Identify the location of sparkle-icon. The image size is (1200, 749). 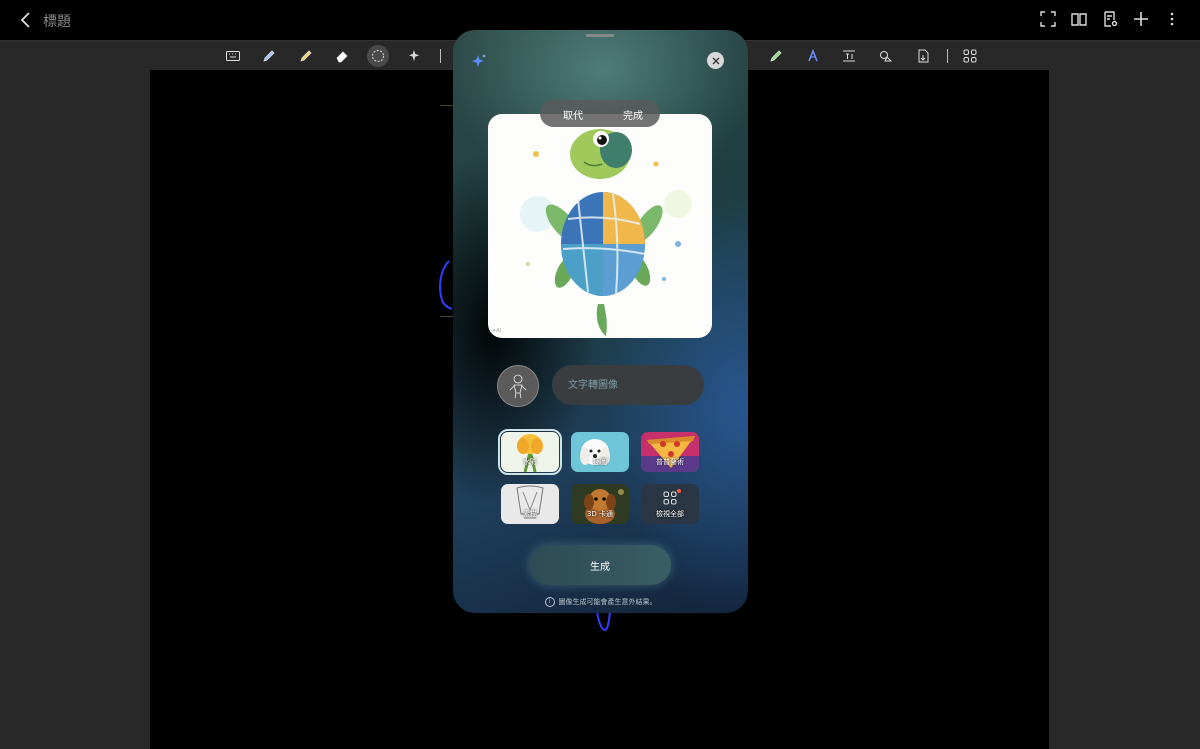
(415, 56).